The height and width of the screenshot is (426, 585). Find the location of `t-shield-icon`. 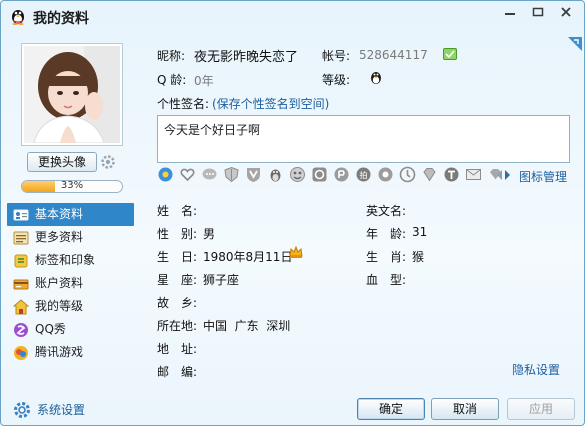

t-shield-icon is located at coordinates (451, 174).